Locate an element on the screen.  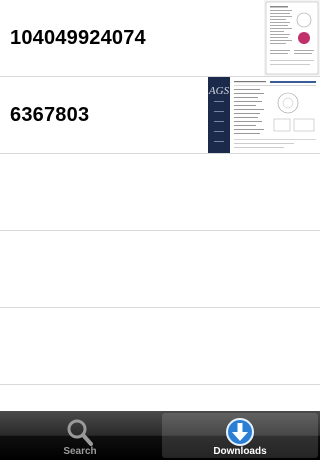
tab-bar: Search Downloads is located at coordinates (160, 435).